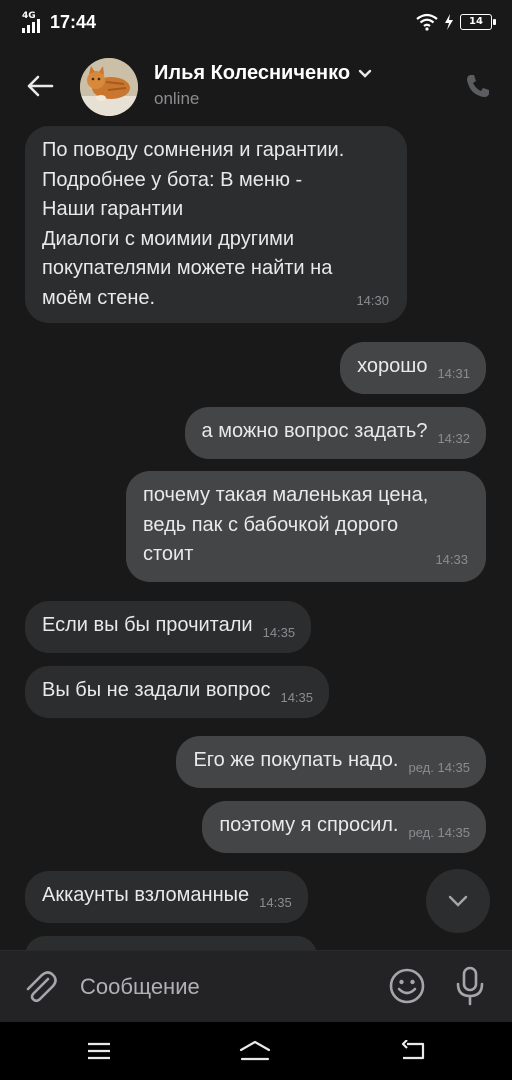  Describe the element at coordinates (449, 22) in the screenshot. I see `charging-icon` at that location.